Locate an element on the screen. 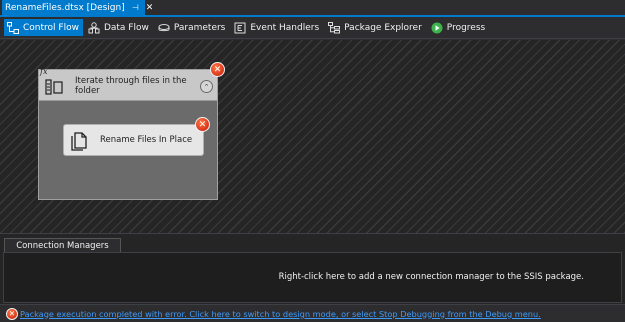  container-title: Iterate through files in the folder is located at coordinates (131, 86).